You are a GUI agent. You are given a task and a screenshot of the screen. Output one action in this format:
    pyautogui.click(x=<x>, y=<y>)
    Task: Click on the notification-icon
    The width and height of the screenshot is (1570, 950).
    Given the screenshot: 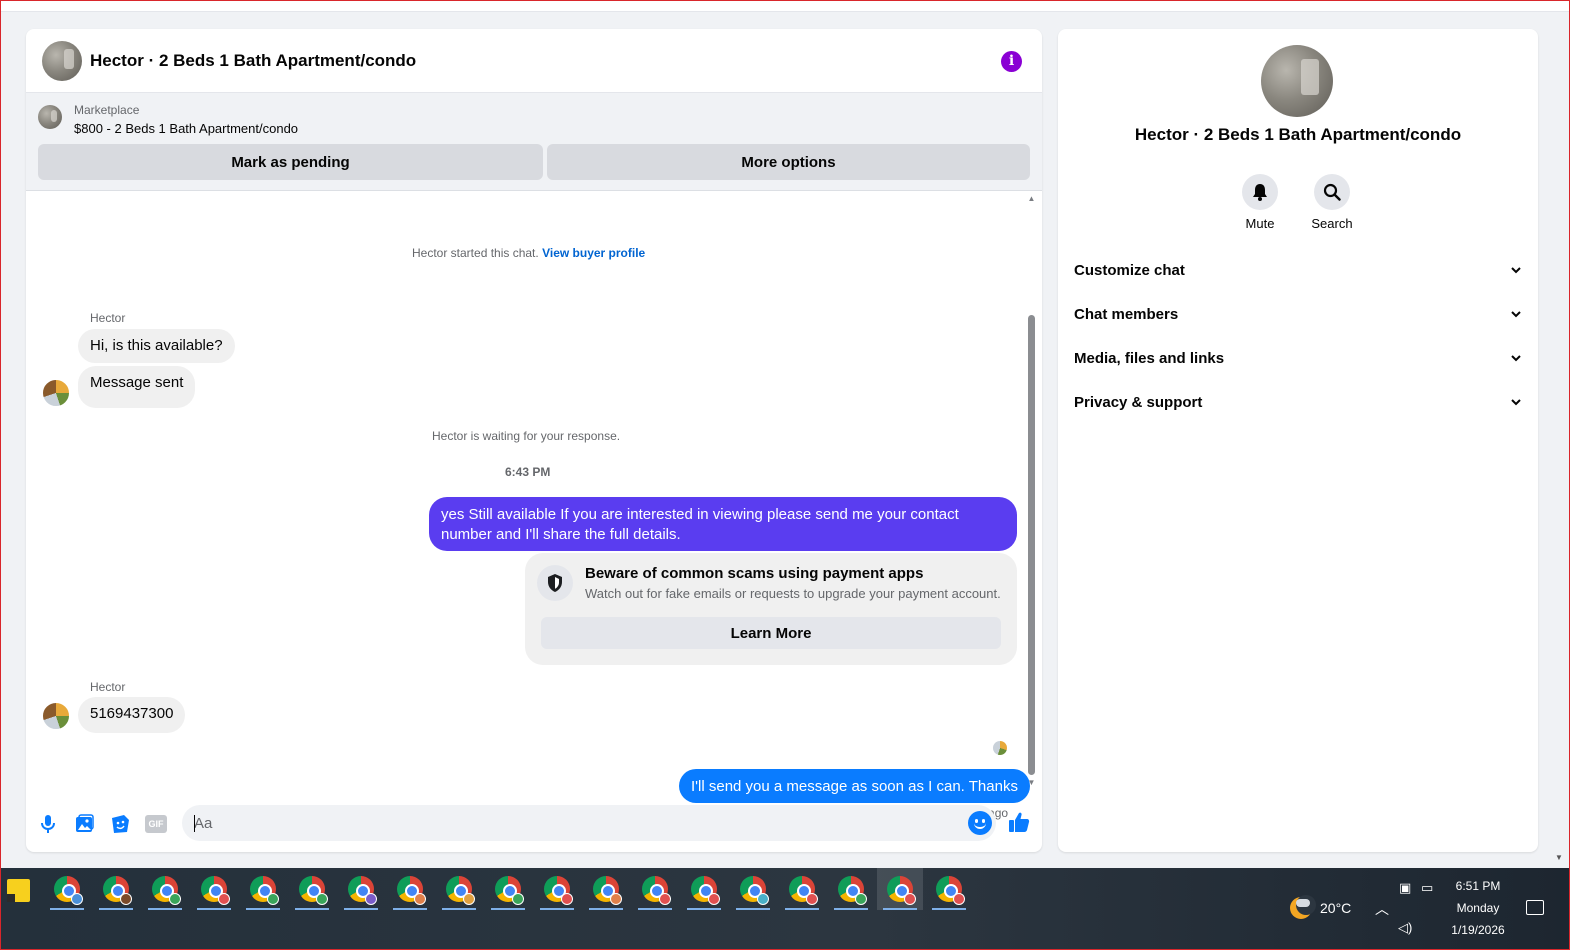 What is the action you would take?
    pyautogui.click(x=1535, y=907)
    